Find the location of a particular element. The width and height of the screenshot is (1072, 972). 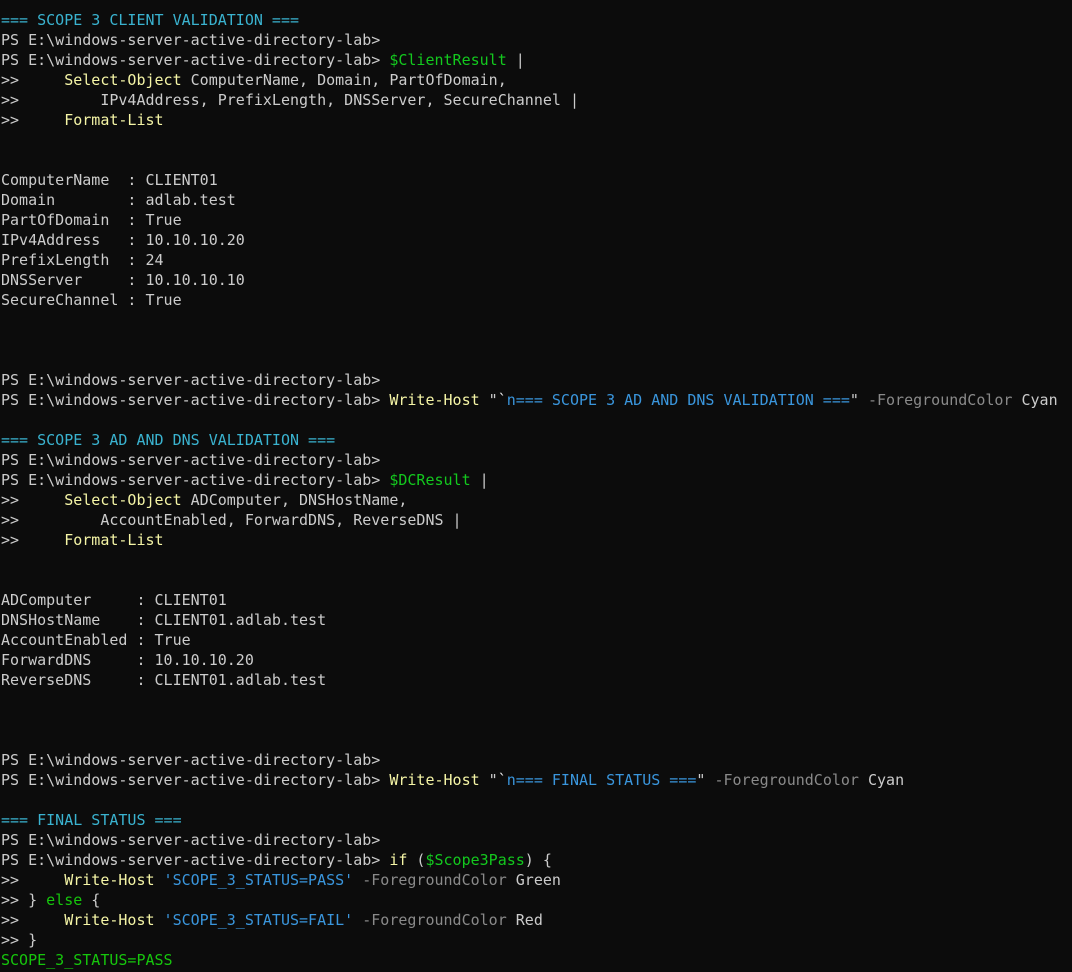

terminal-text: DNSServer : 10.10.10.10 is located at coordinates (123, 280).